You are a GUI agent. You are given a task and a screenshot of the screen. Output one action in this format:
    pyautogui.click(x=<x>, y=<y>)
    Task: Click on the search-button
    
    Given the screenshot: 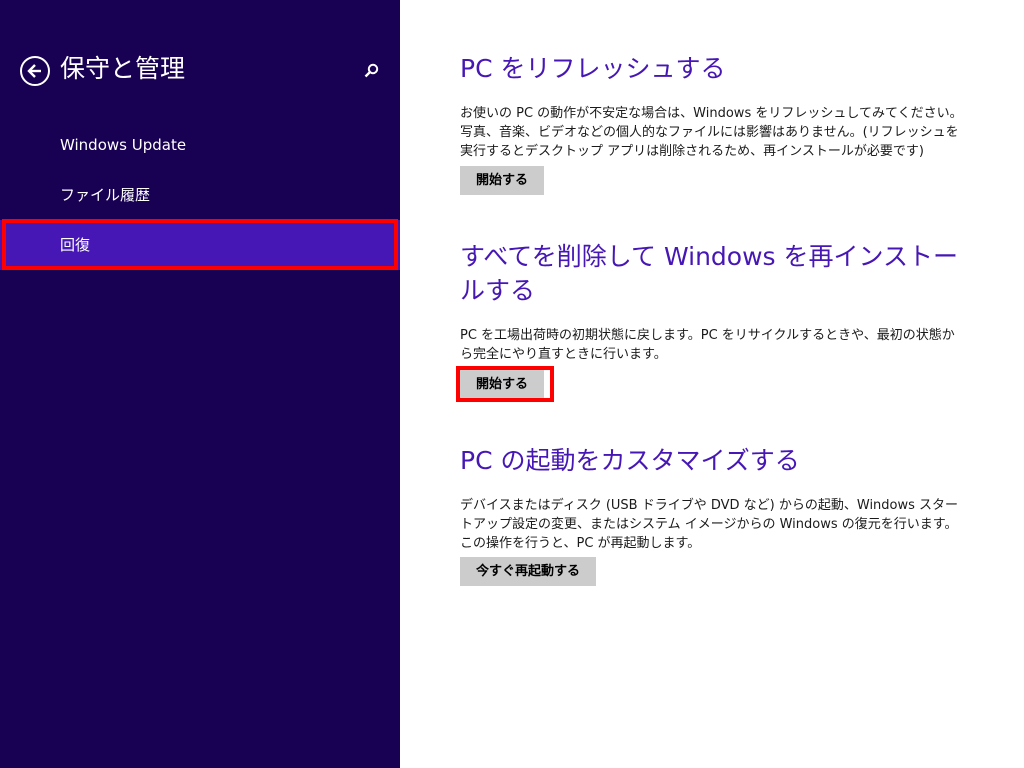 What is the action you would take?
    pyautogui.click(x=371, y=71)
    